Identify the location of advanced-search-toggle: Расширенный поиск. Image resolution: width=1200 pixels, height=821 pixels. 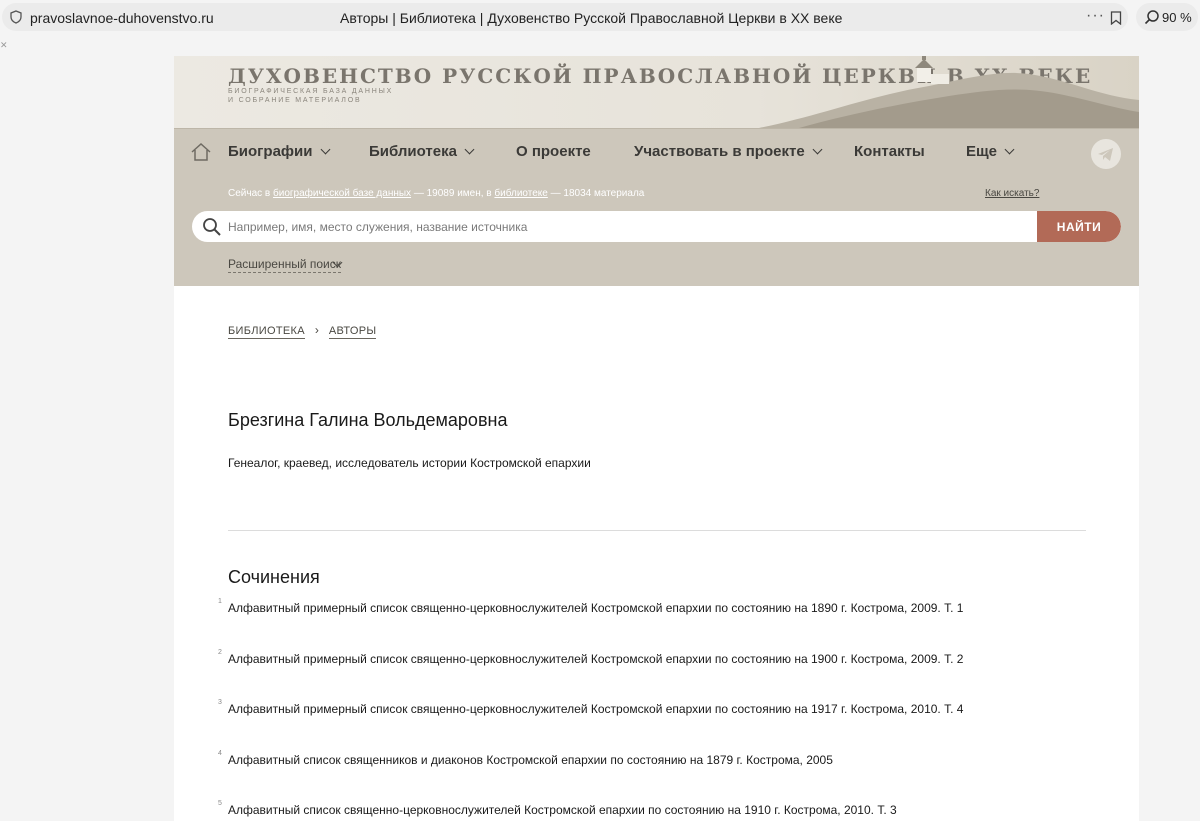
(284, 265).